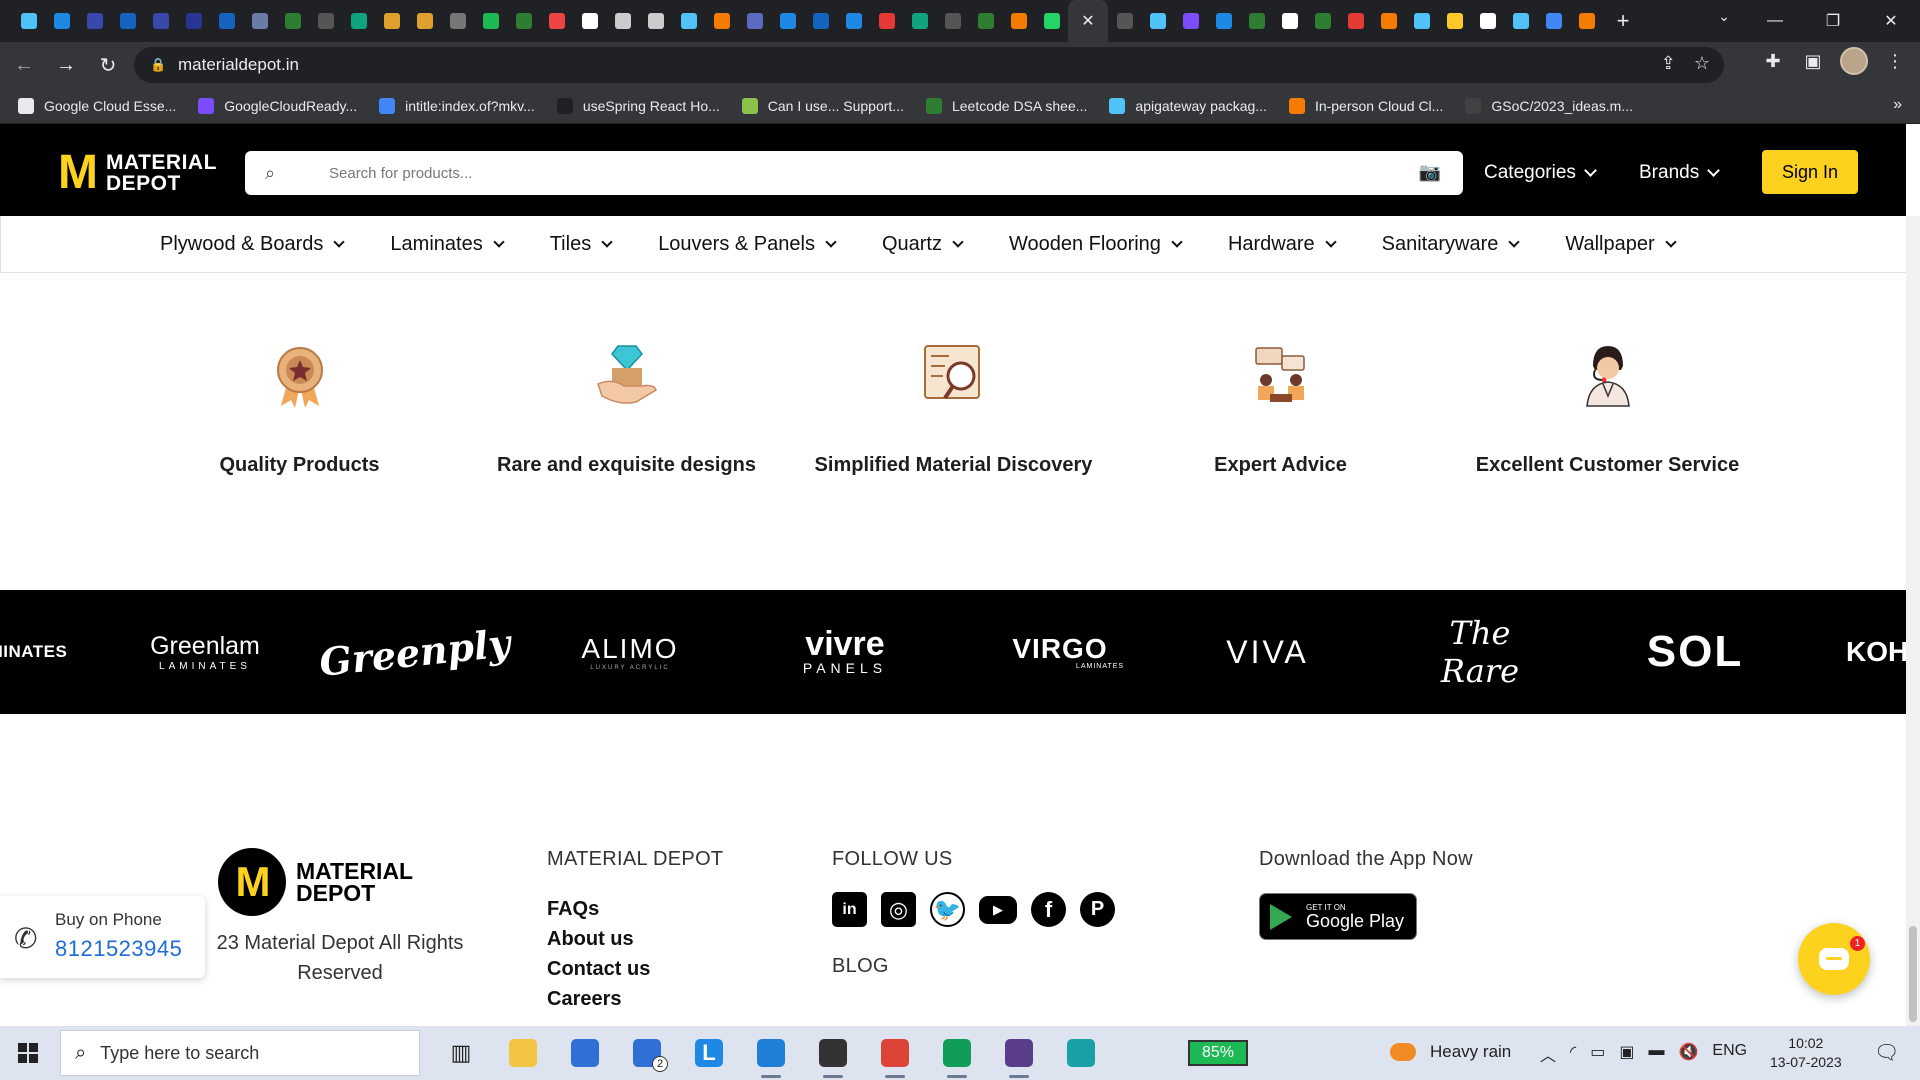  What do you see at coordinates (1891, 21) in the screenshot?
I see `close-window-icon: ✕` at bounding box center [1891, 21].